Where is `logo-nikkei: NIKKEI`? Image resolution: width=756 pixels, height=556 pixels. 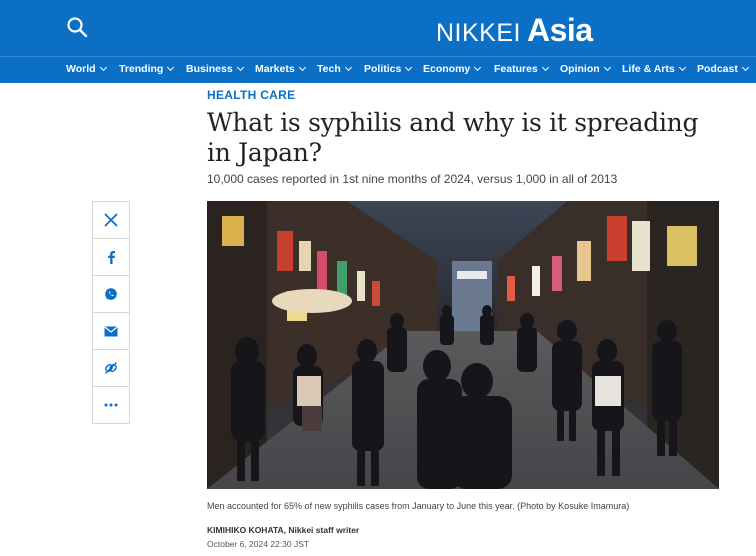
logo-nikkei: NIKKEI is located at coordinates (478, 33).